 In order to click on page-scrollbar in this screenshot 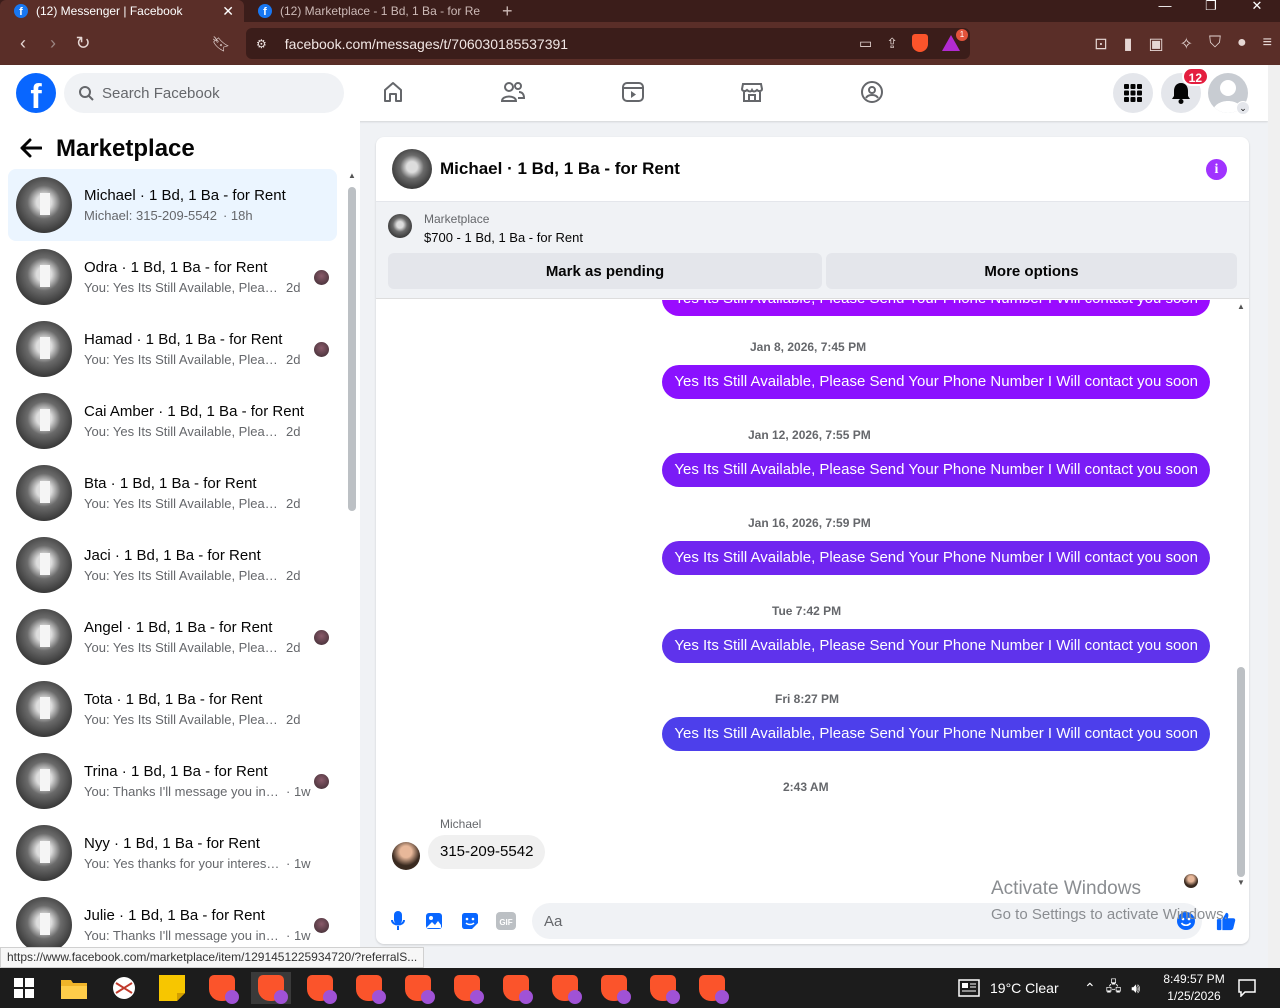, I will do `click(1274, 516)`.